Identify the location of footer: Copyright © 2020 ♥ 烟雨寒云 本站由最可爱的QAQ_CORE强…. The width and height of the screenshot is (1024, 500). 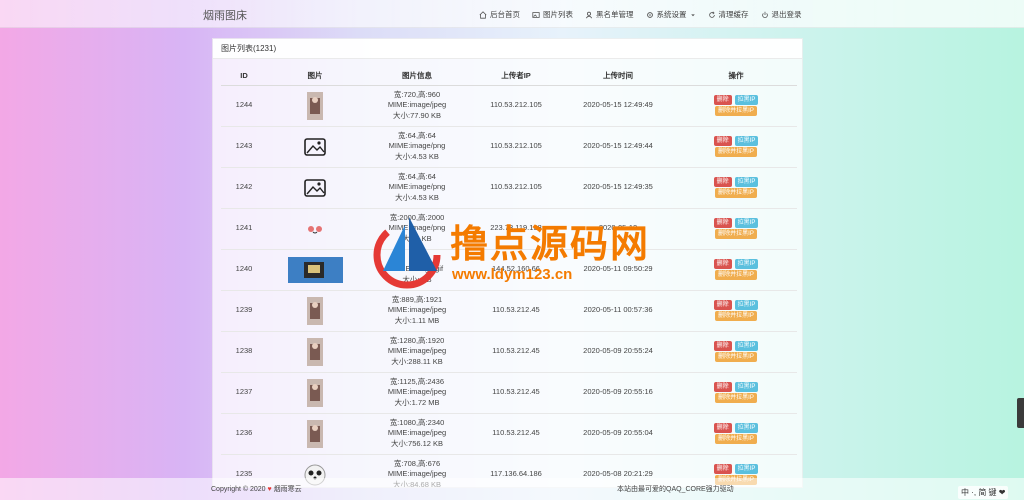
(512, 489).